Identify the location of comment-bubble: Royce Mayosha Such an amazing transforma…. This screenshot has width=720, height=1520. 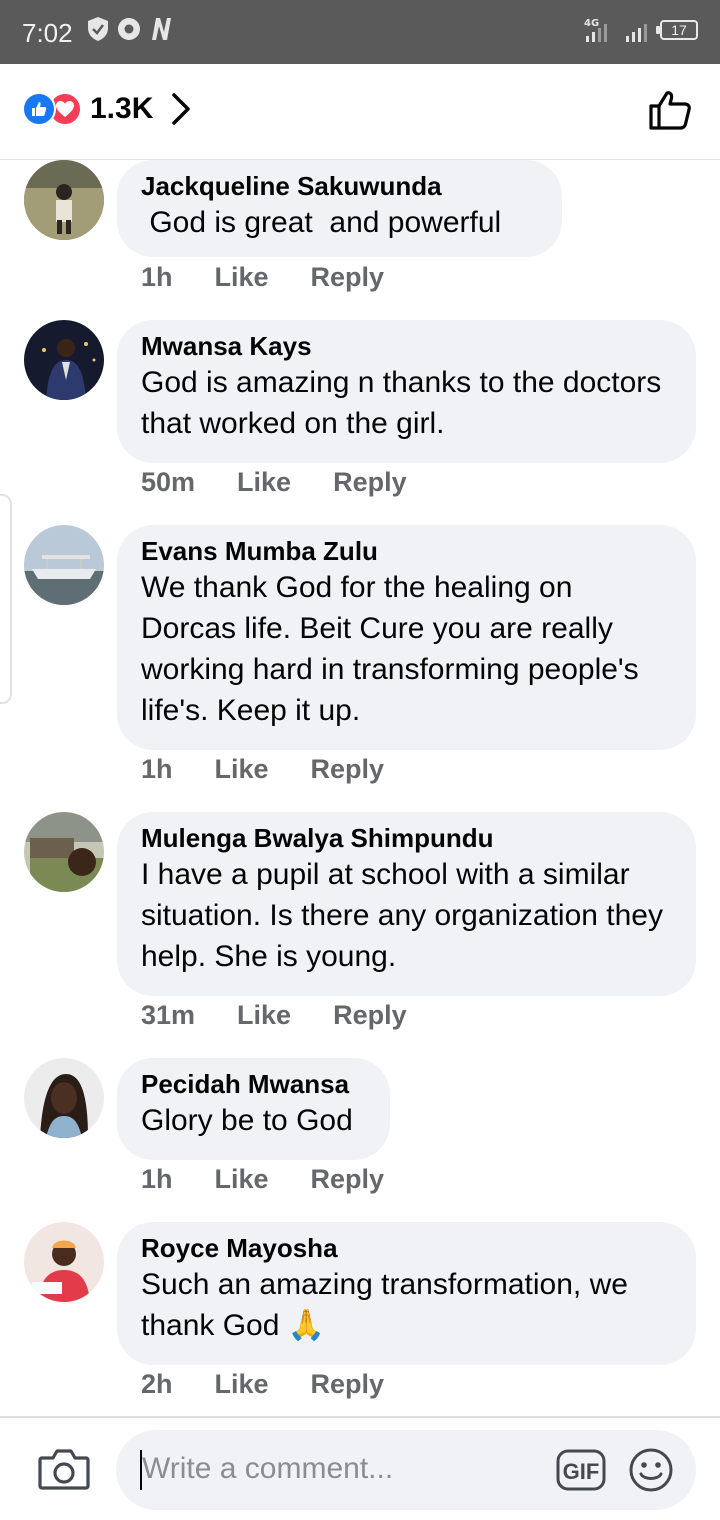
(406, 1293).